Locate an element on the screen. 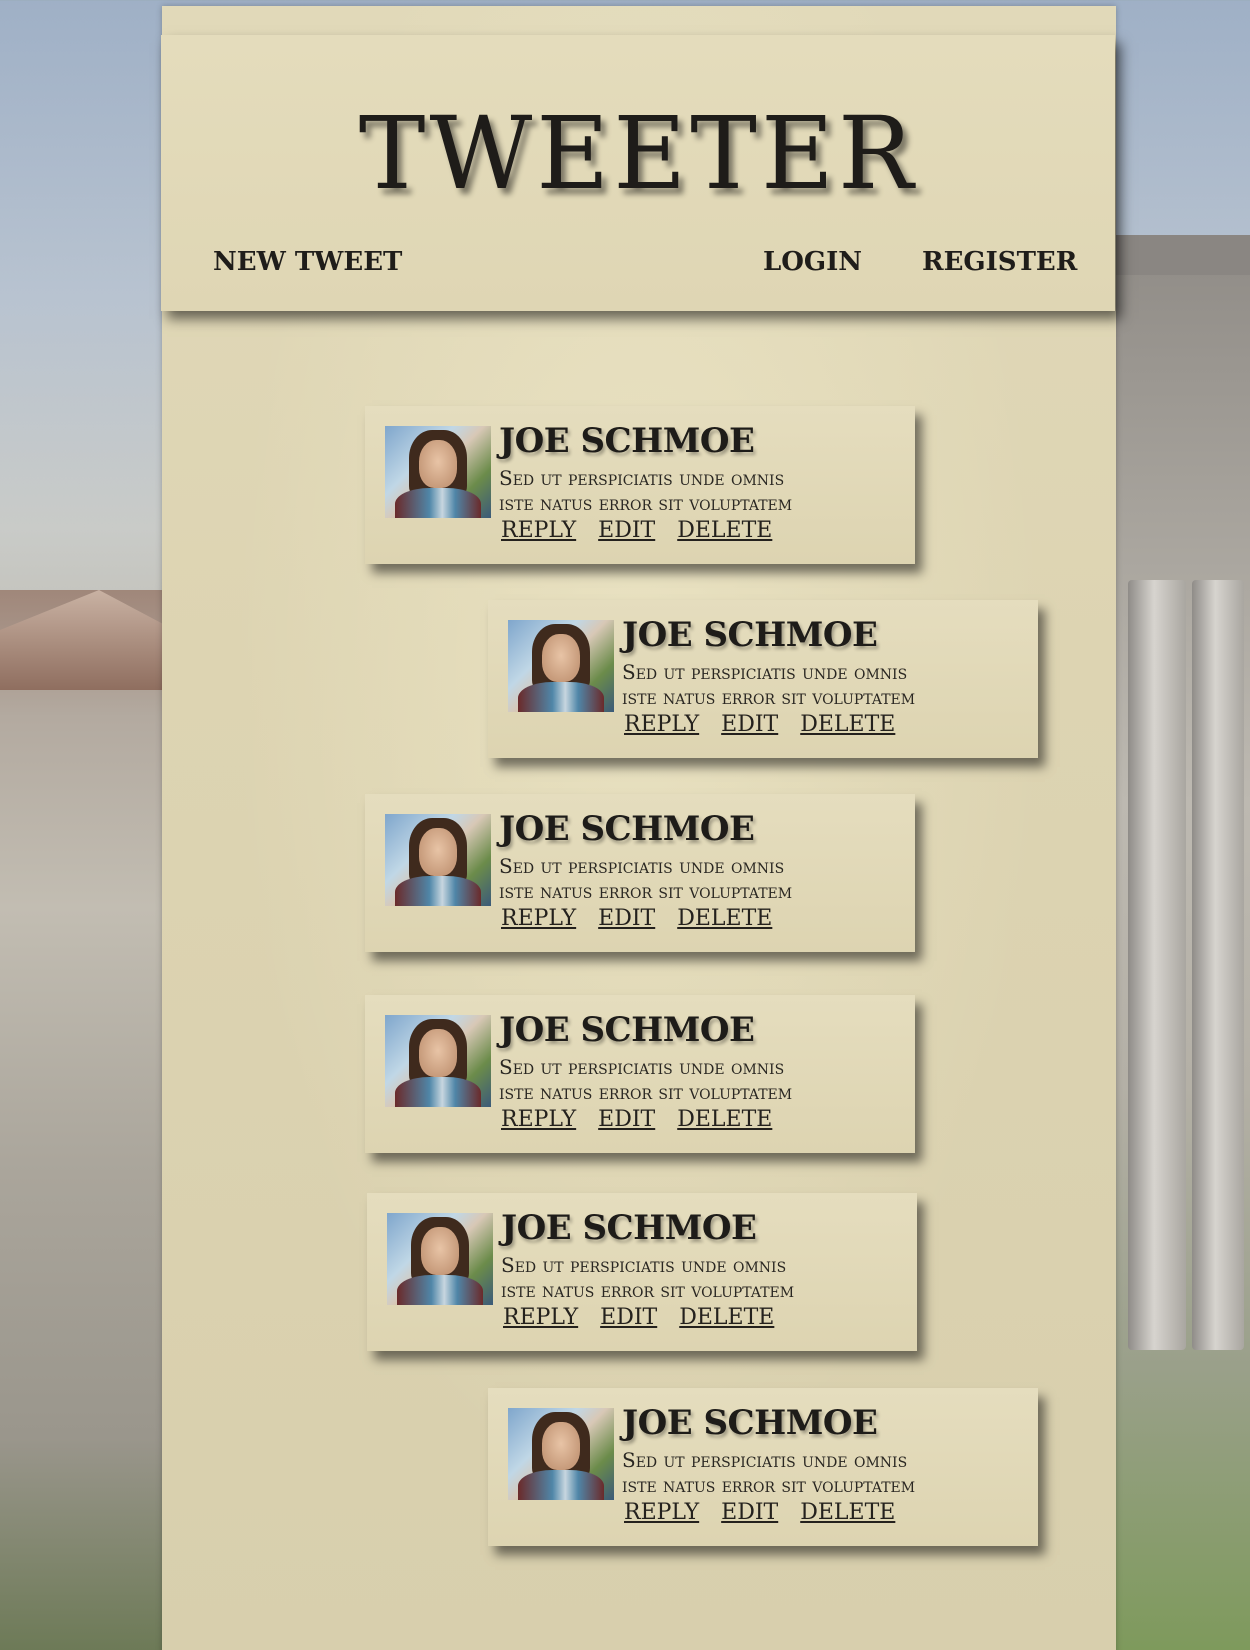 Image resolution: width=1250 pixels, height=1650 pixels. register-link: REGISTER is located at coordinates (999, 262).